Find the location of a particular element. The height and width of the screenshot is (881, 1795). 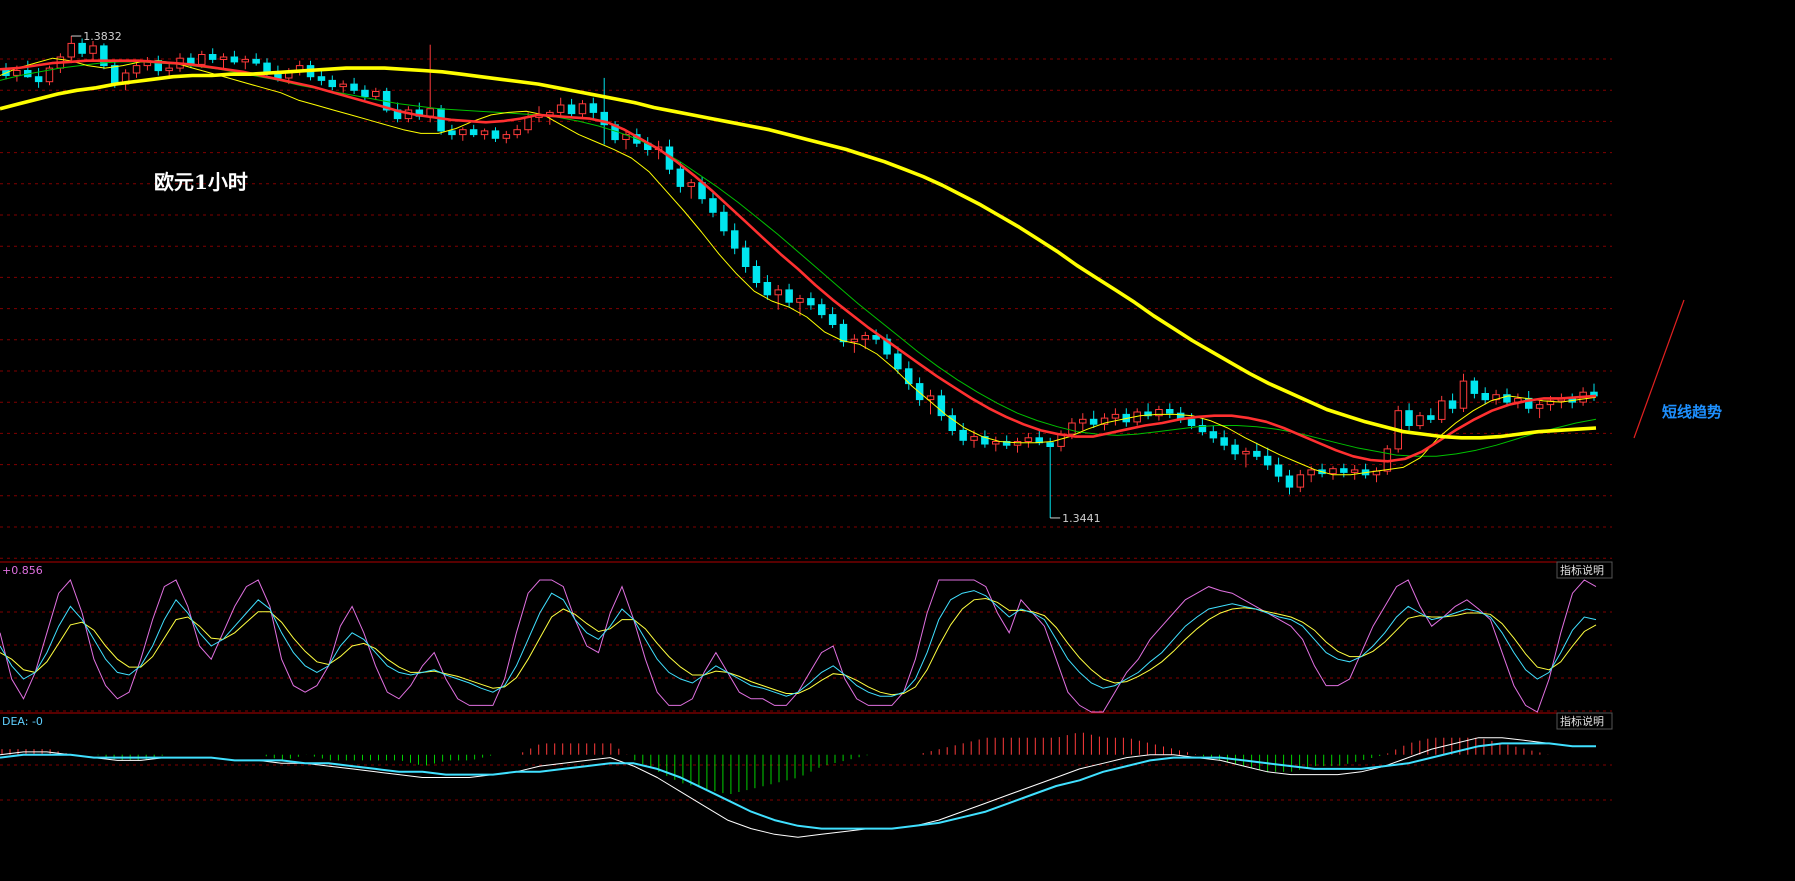

high-marker: 1.3832 is located at coordinates (96, 36).